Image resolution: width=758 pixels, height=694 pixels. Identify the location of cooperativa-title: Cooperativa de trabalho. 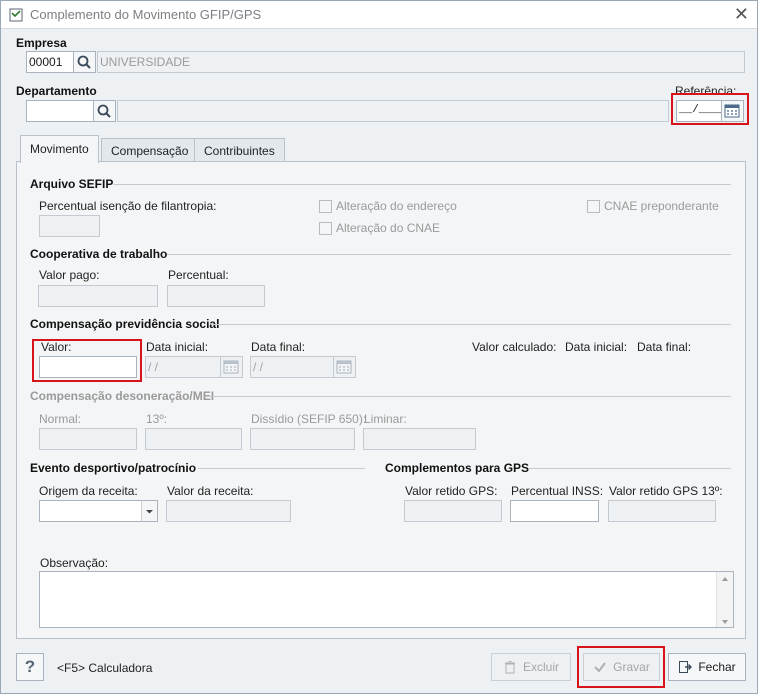
(99, 254).